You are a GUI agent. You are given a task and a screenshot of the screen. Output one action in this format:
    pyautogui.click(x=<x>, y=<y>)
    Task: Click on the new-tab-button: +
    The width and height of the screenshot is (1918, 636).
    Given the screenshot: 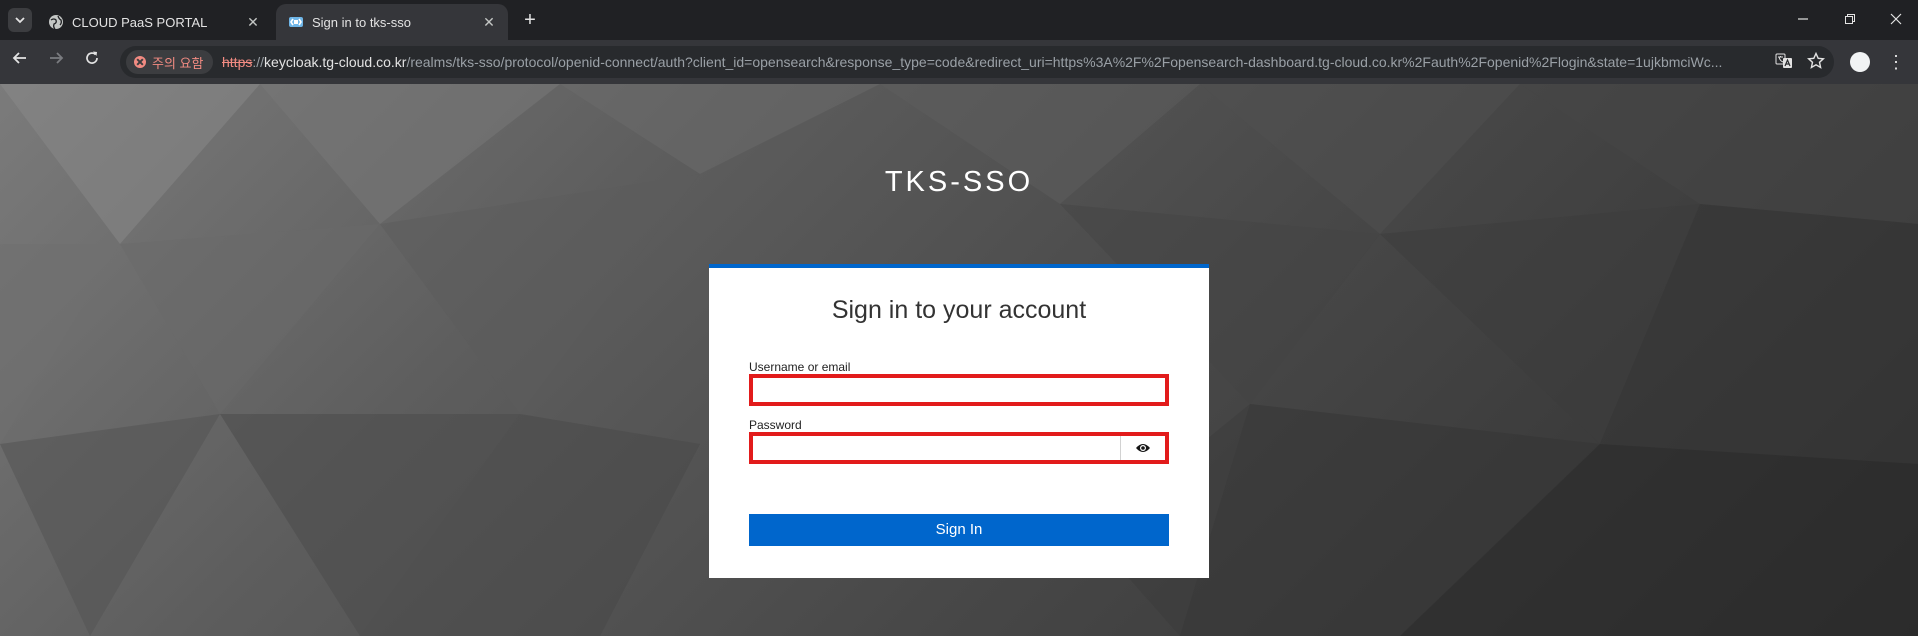 What is the action you would take?
    pyautogui.click(x=530, y=20)
    